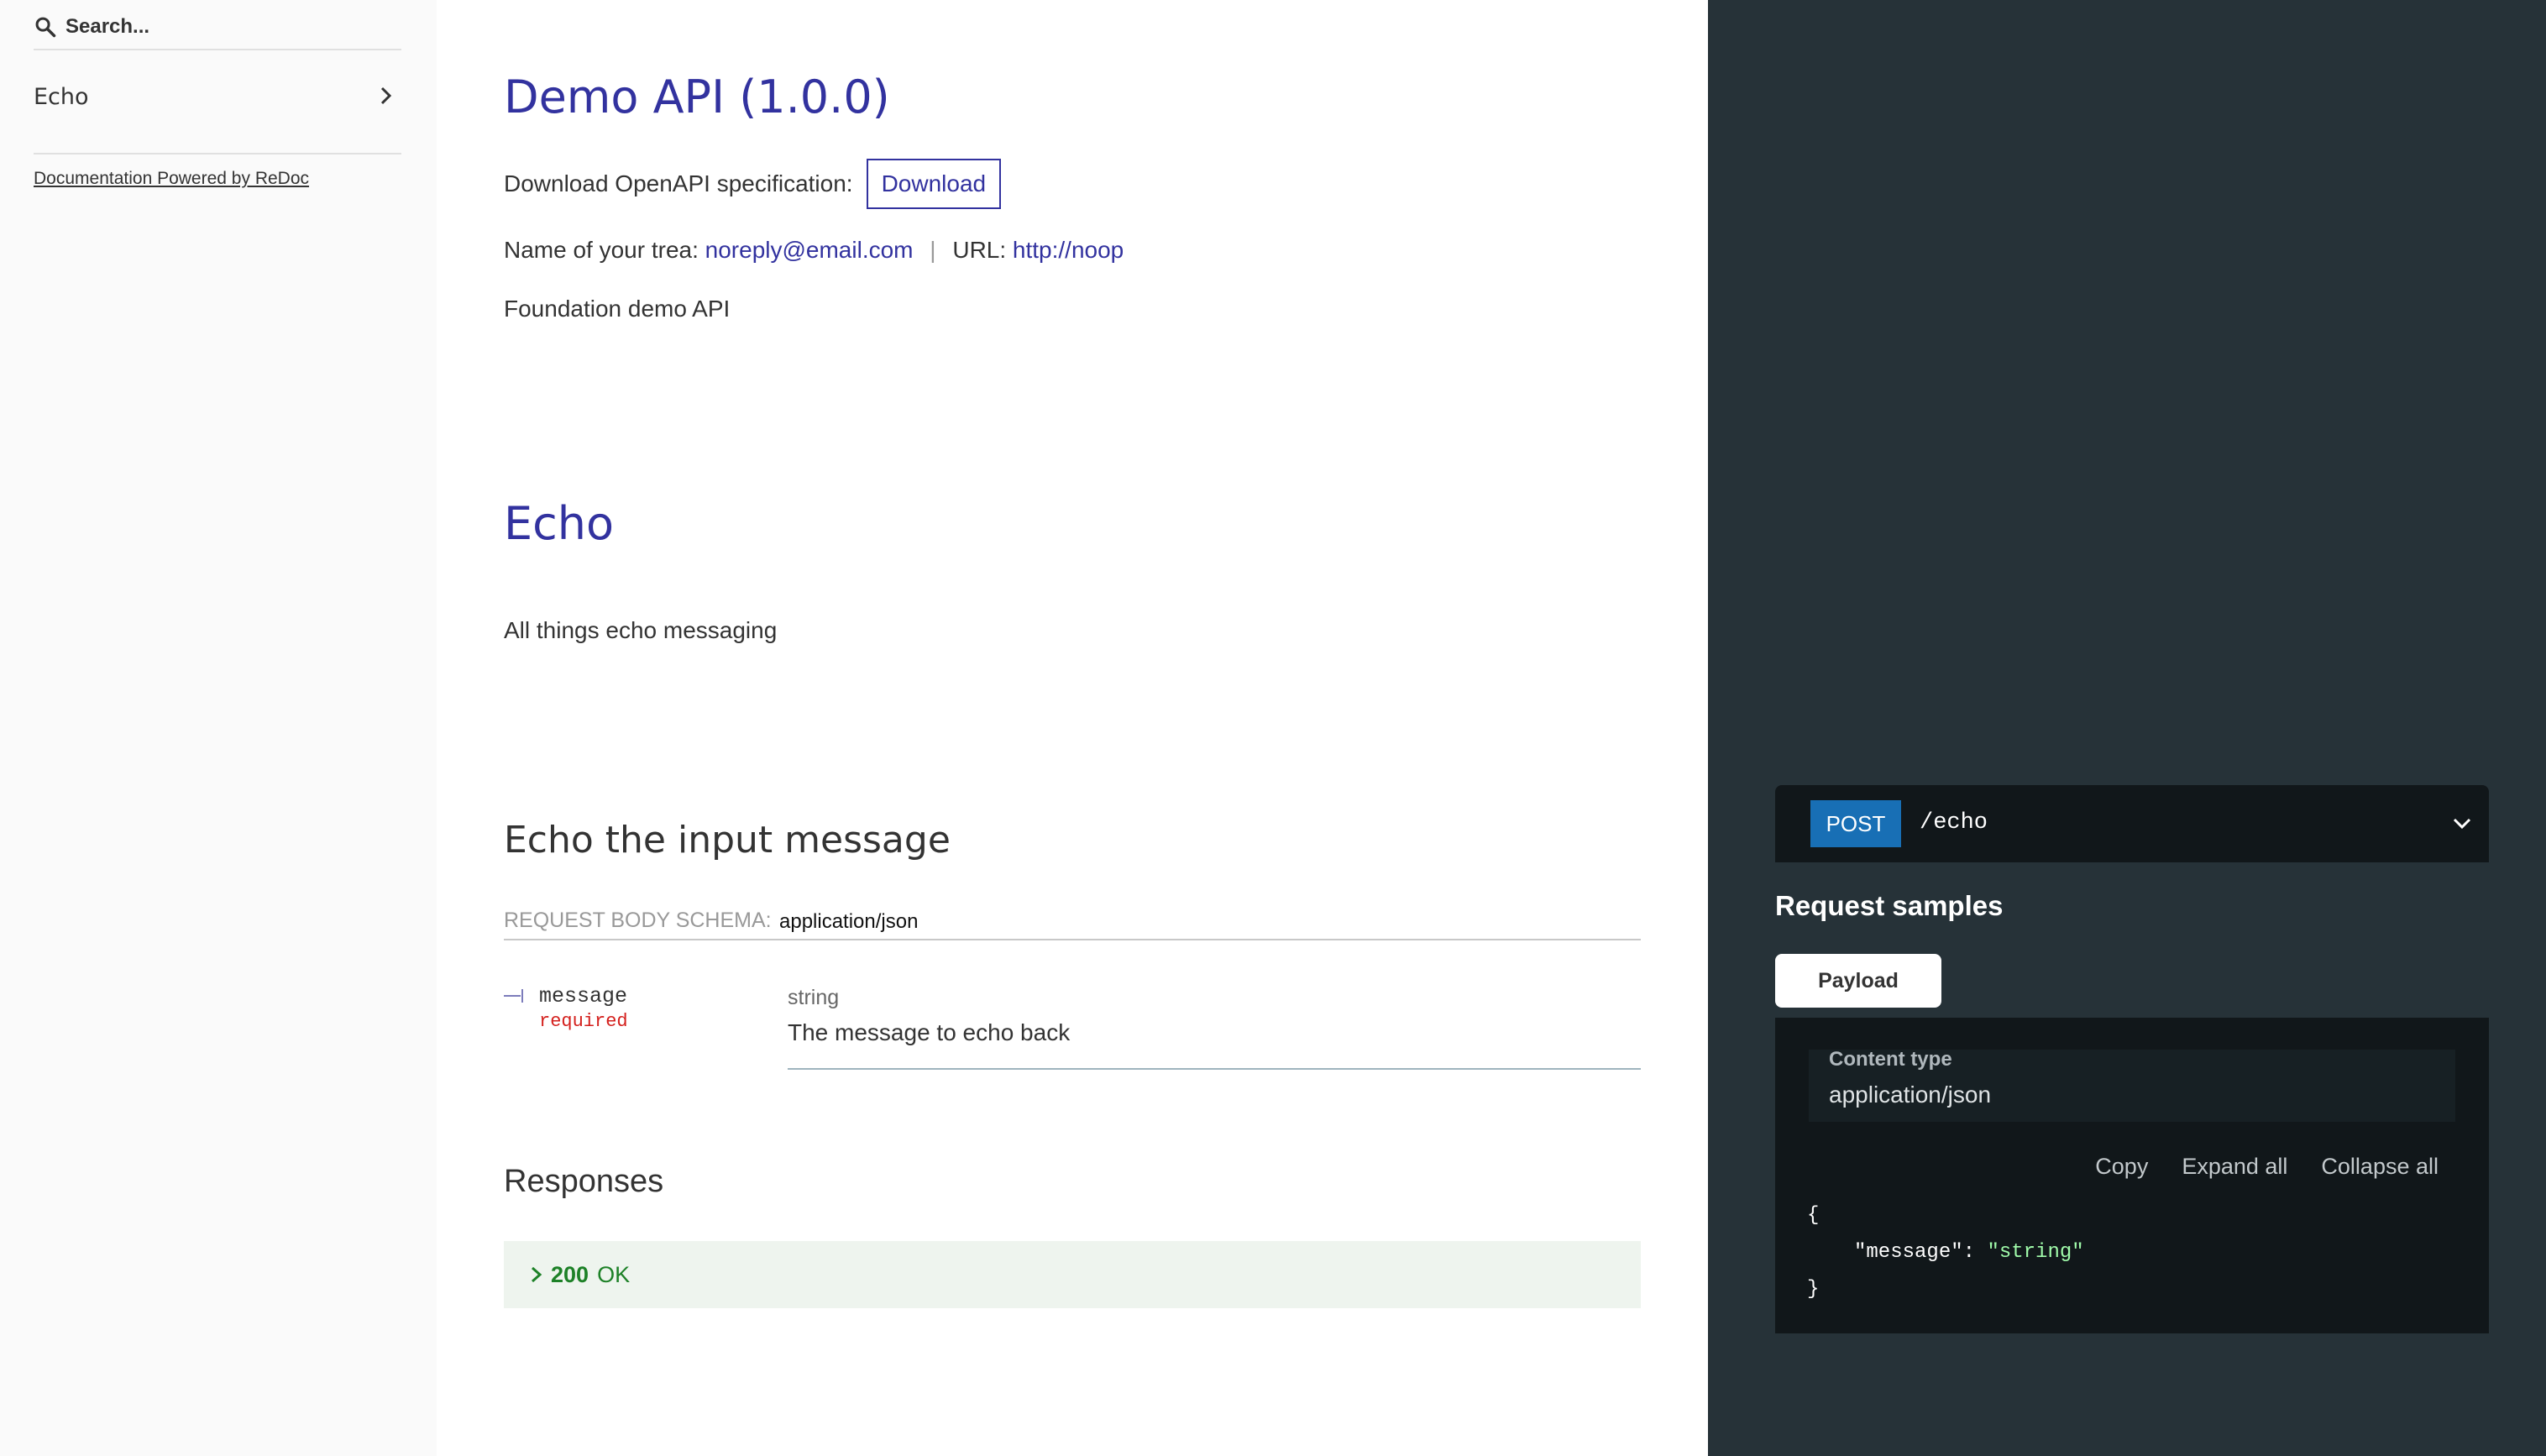  I want to click on json-line: "message": "string", so click(1945, 1252).